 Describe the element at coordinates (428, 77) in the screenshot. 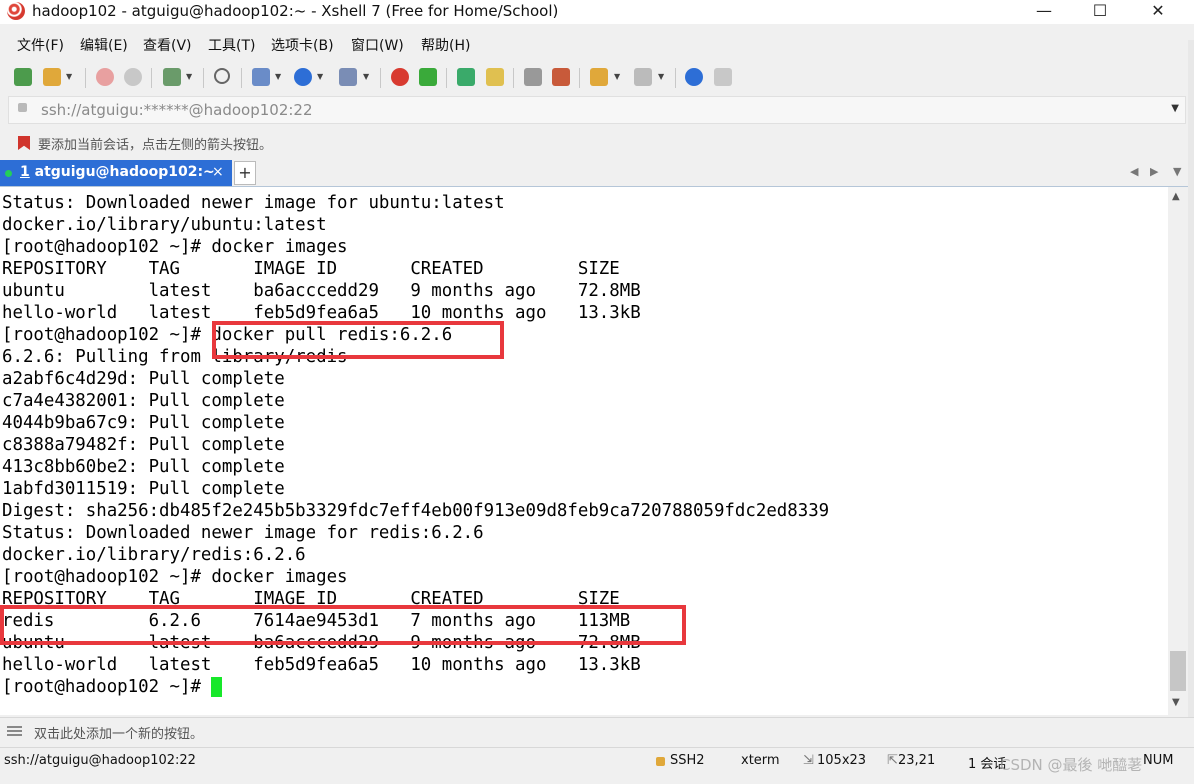

I see `xftp-icon` at that location.